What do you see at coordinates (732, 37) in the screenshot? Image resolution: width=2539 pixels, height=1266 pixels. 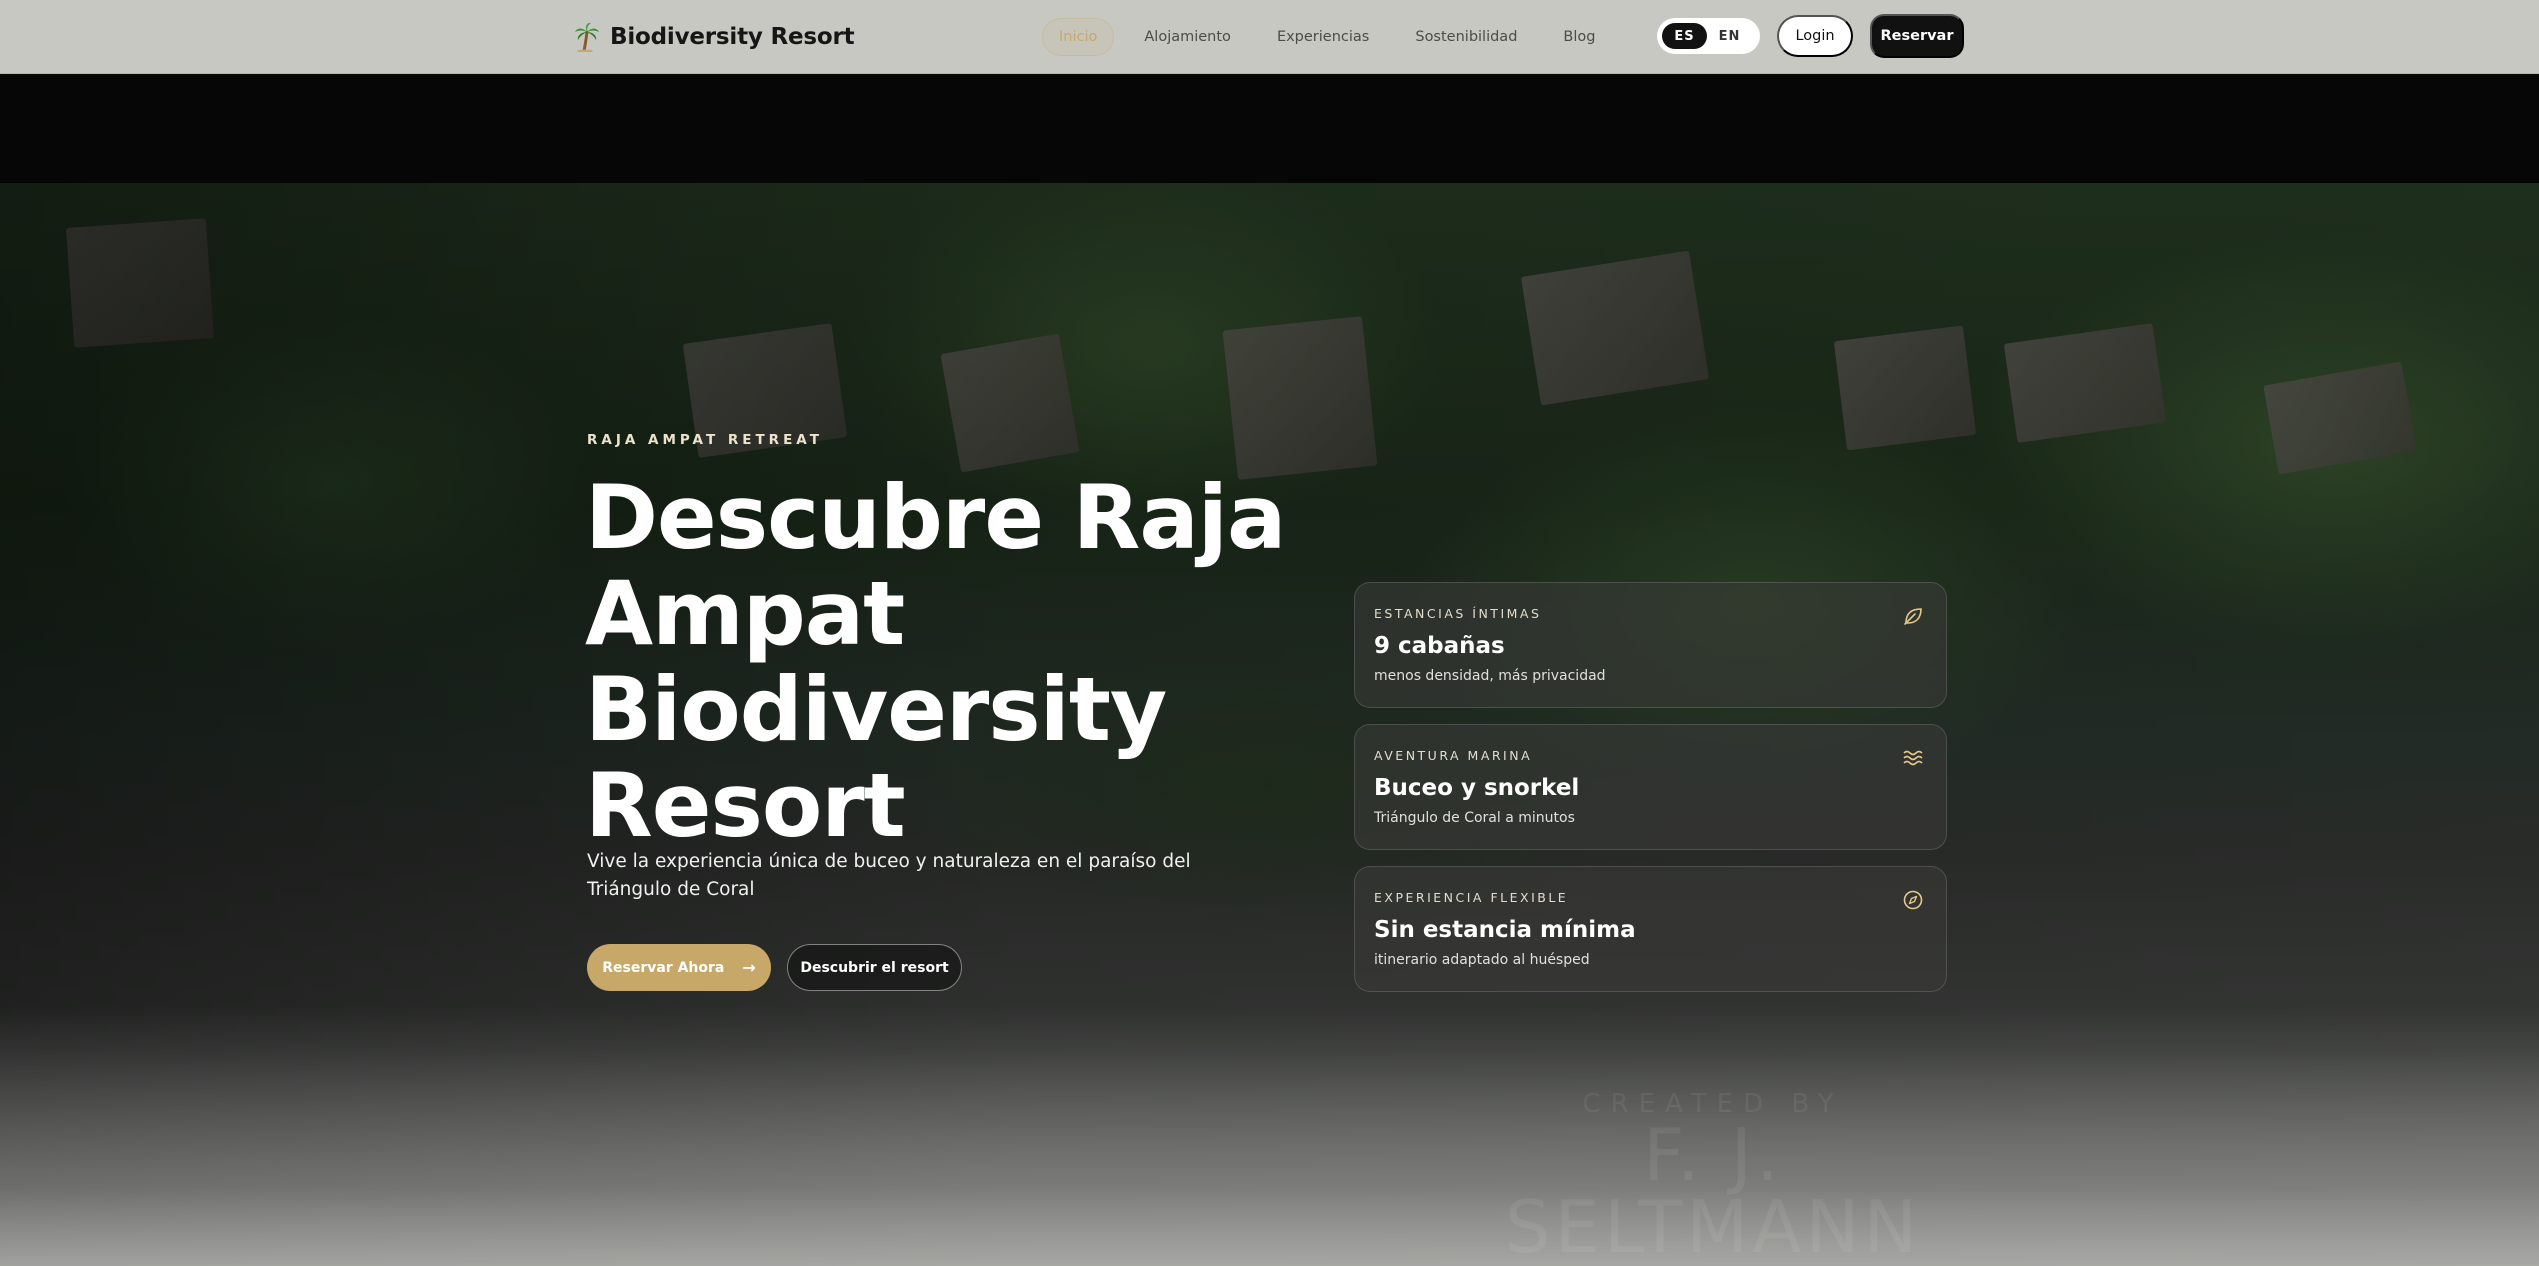 I see `brand-name: Biodiversity Resort` at bounding box center [732, 37].